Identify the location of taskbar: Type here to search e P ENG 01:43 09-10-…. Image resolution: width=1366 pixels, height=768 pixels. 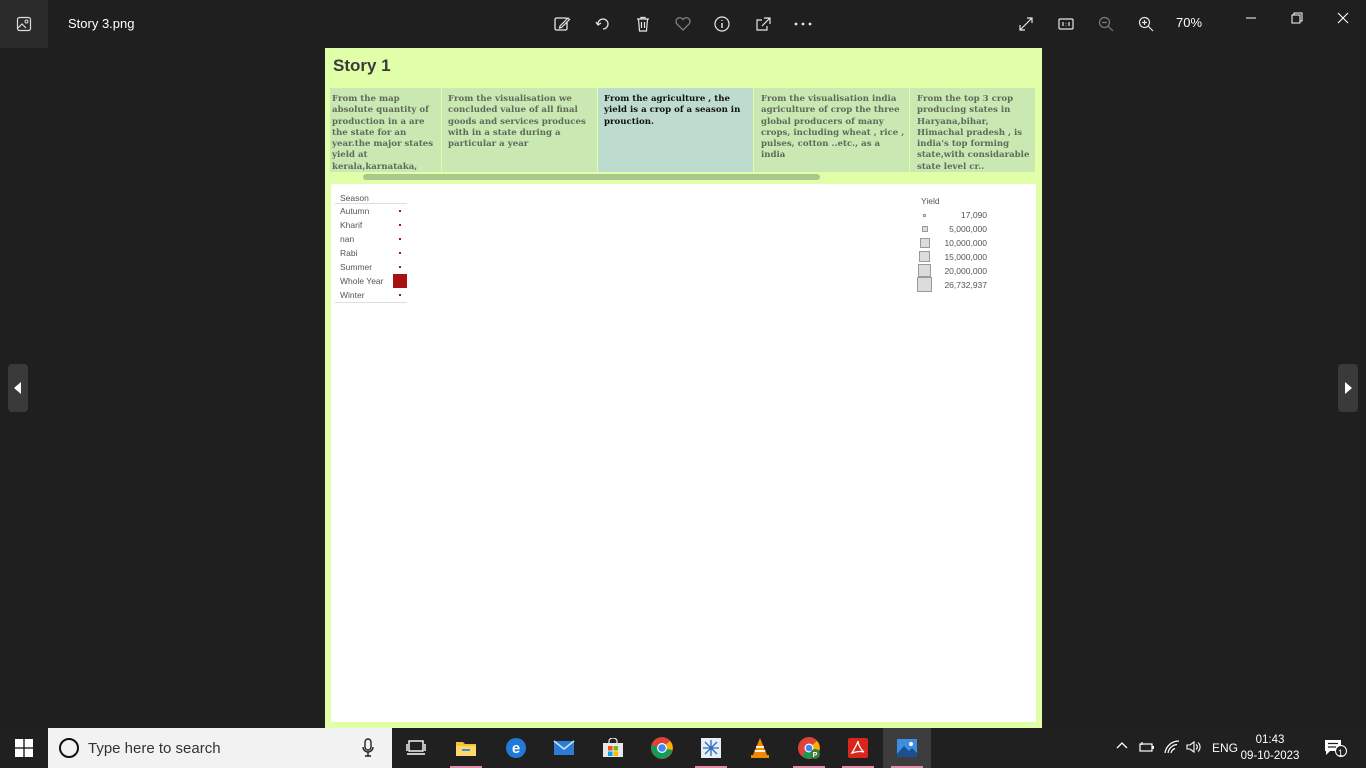
(683, 748).